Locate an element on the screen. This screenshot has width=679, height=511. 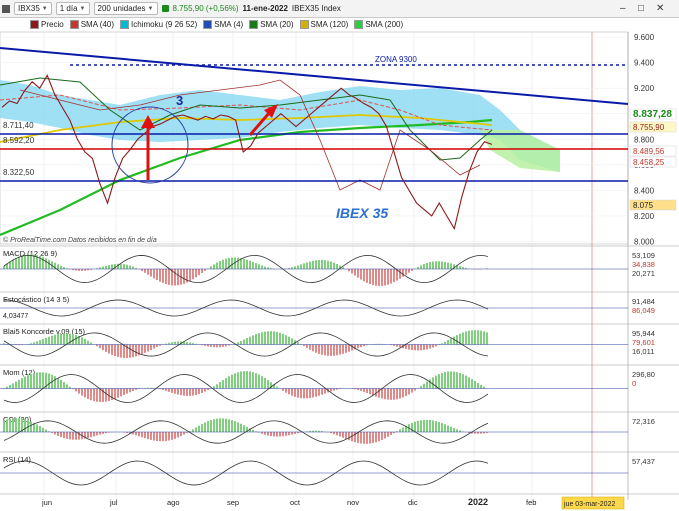
level-label: 8.322,50 is located at coordinates (19, 172).